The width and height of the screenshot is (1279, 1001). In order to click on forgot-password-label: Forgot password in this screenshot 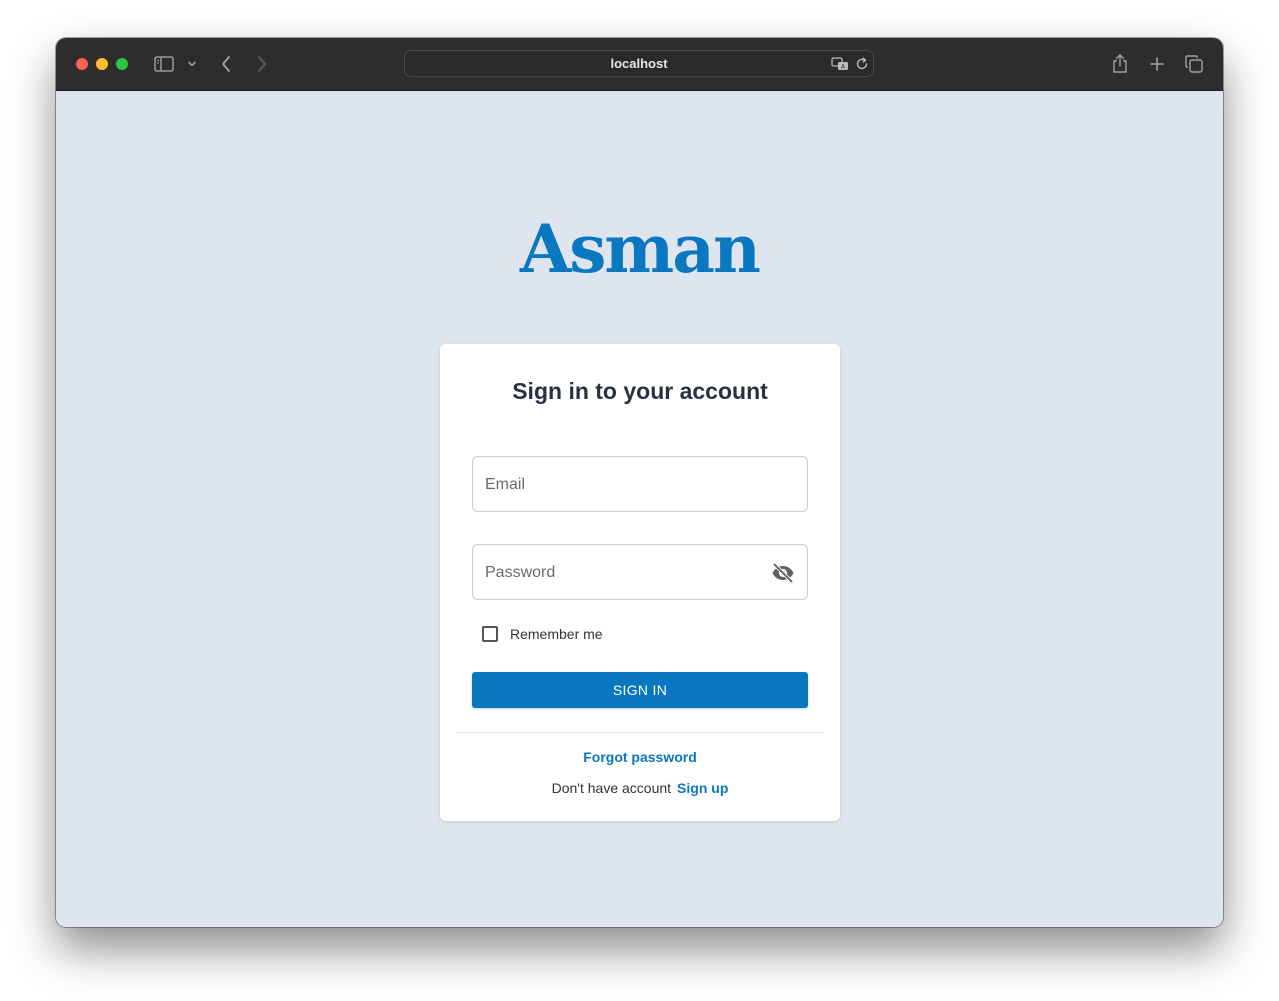, I will do `click(640, 757)`.